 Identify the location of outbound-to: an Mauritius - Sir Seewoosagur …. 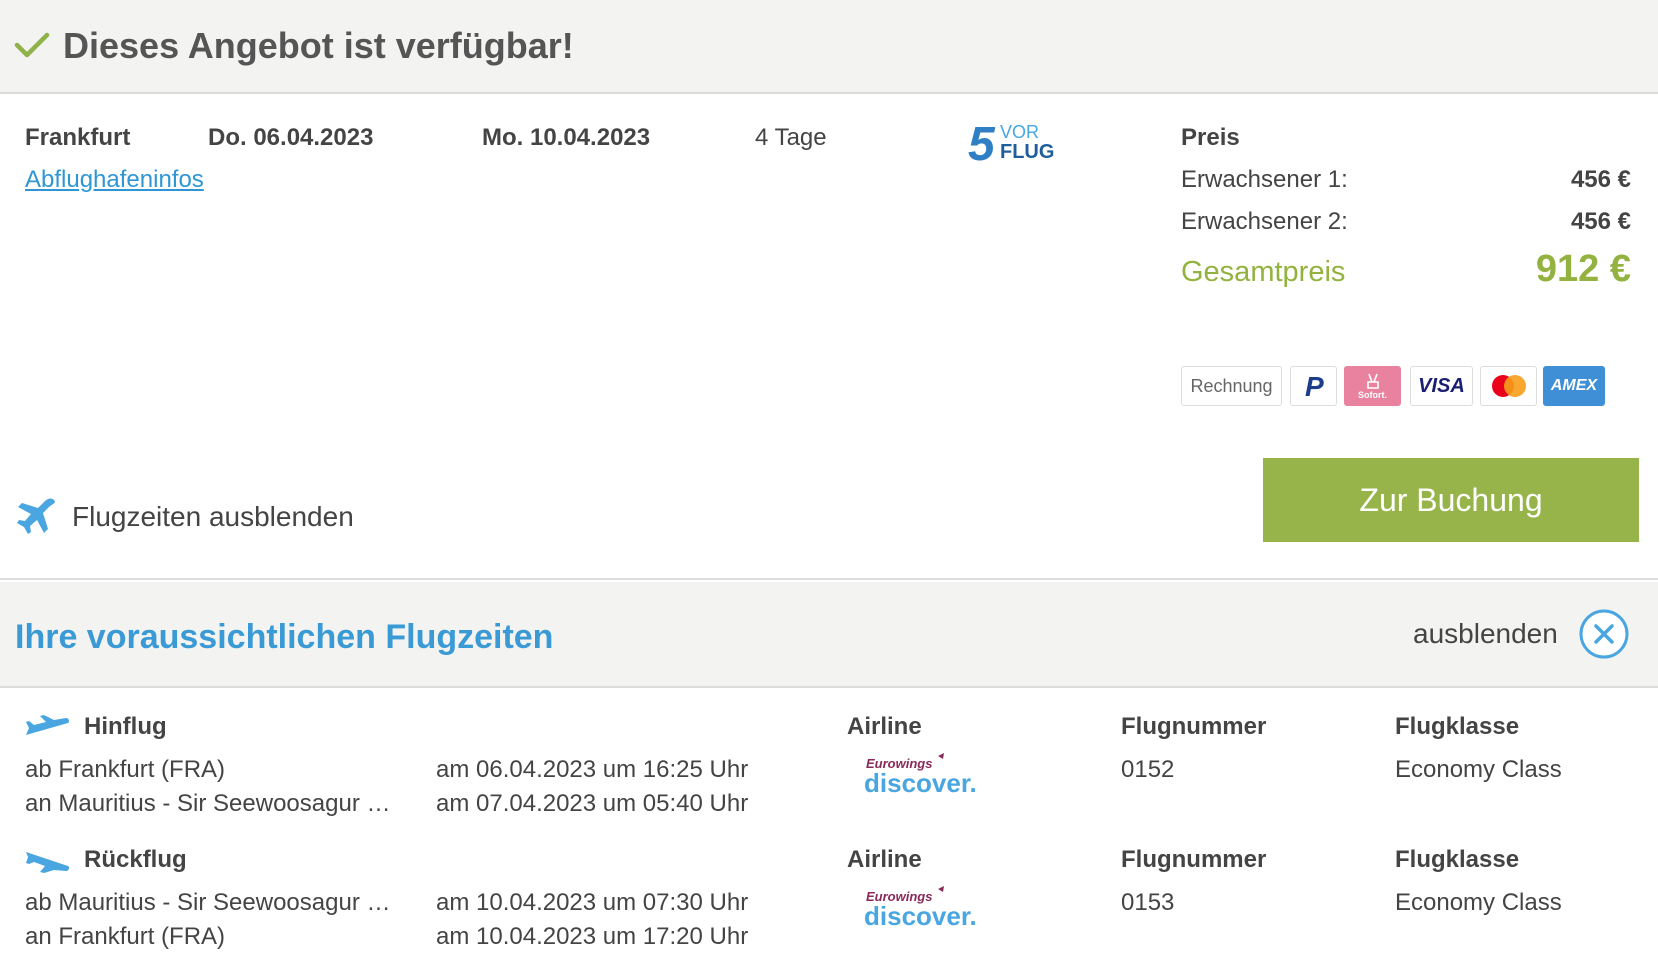
(208, 803).